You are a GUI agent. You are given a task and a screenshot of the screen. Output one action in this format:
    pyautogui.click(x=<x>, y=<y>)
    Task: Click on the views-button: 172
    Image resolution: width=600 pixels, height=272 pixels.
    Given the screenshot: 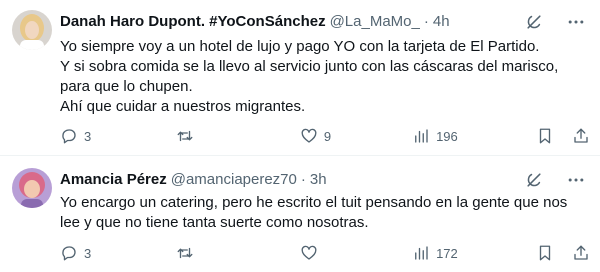 What is the action you would take?
    pyautogui.click(x=472, y=253)
    